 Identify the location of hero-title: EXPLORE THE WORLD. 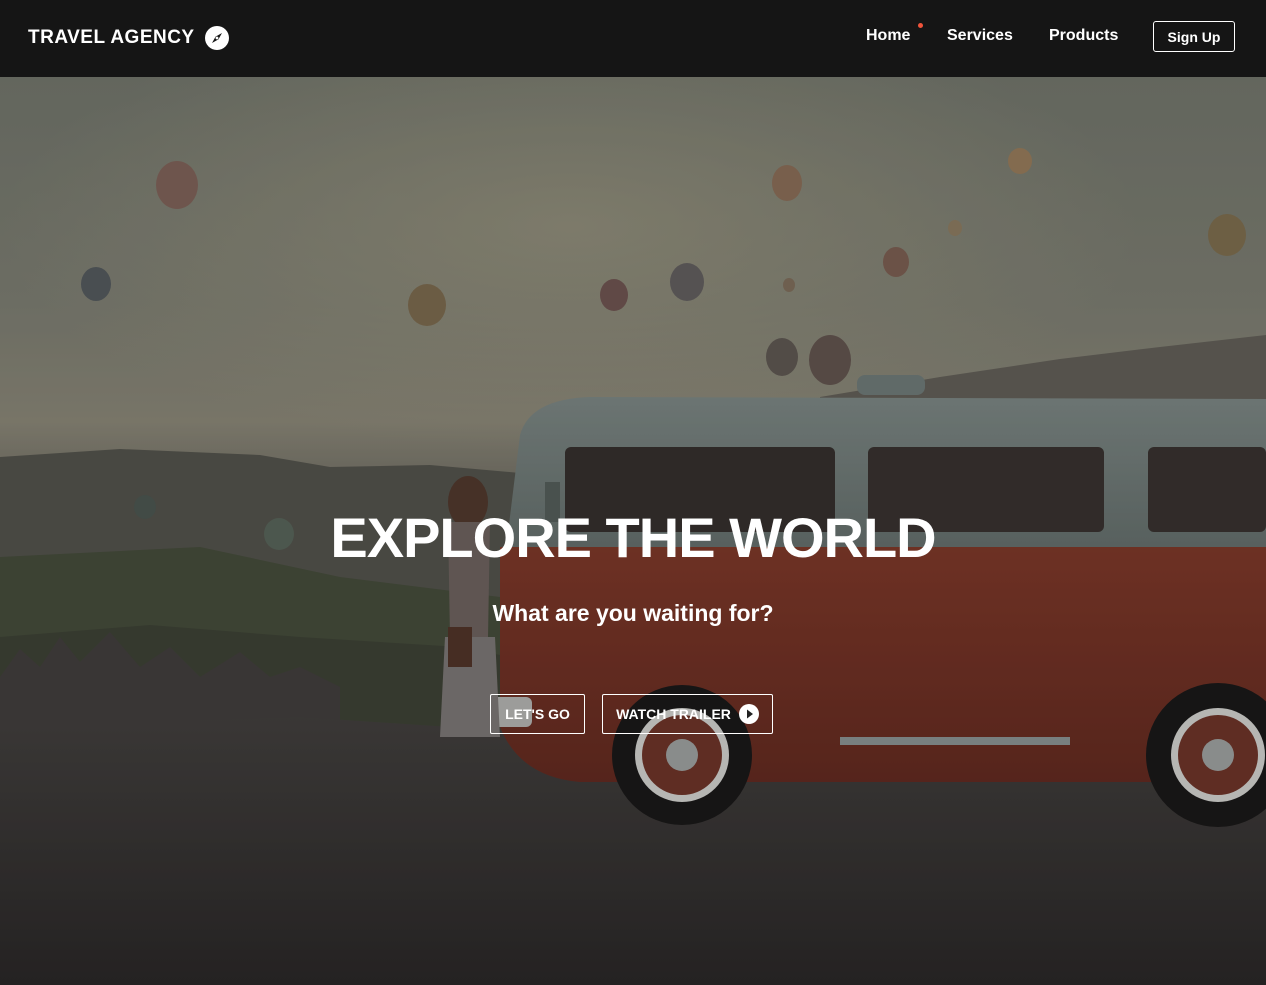
(633, 537).